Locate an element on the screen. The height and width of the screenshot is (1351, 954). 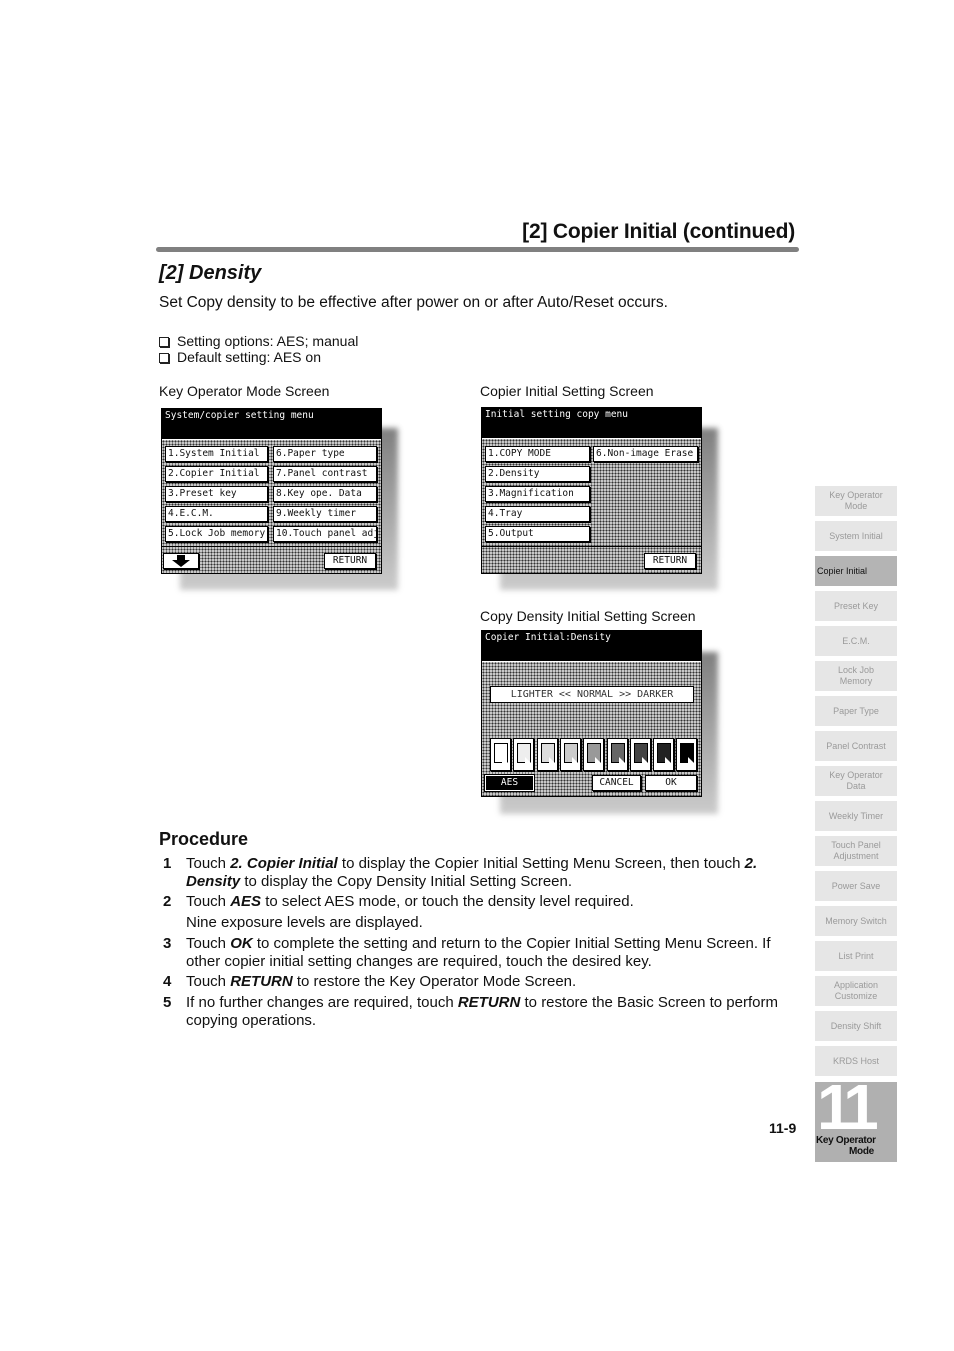
side-tab-list-print: List Print is located at coordinates (856, 956).